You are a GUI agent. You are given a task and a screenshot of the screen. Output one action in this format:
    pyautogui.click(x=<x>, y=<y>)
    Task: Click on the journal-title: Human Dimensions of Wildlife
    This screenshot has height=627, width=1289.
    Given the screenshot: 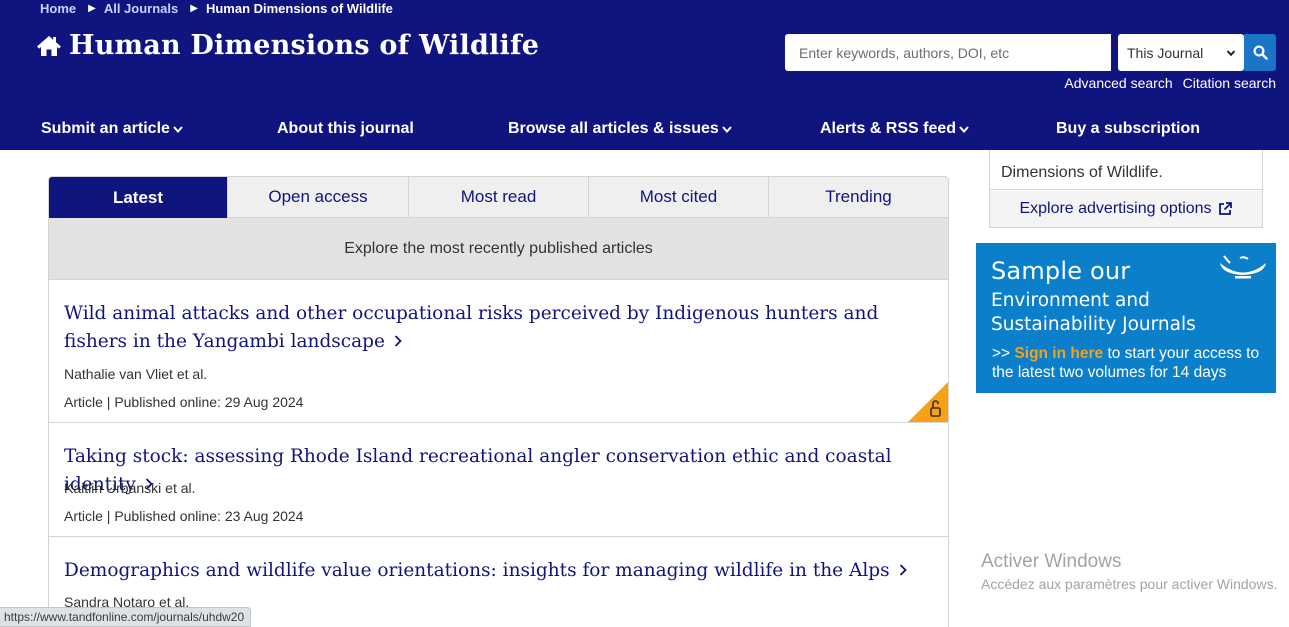 What is the action you would take?
    pyautogui.click(x=304, y=45)
    